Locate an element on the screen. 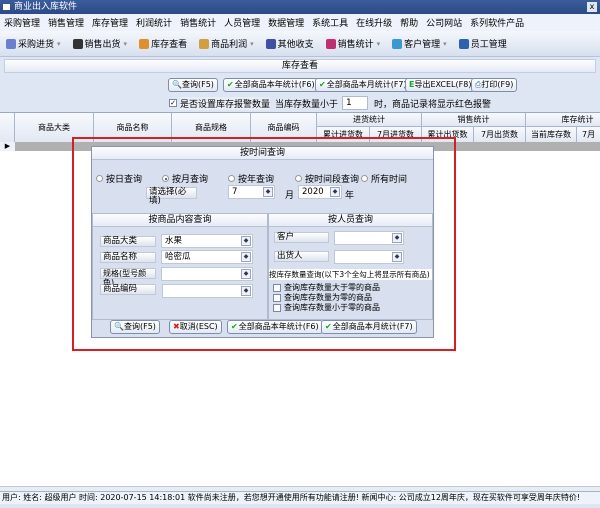 Image resolution: width=600 pixels, height=508 pixels. toolbar-button: 客户管理 ▾ is located at coordinates (419, 43).